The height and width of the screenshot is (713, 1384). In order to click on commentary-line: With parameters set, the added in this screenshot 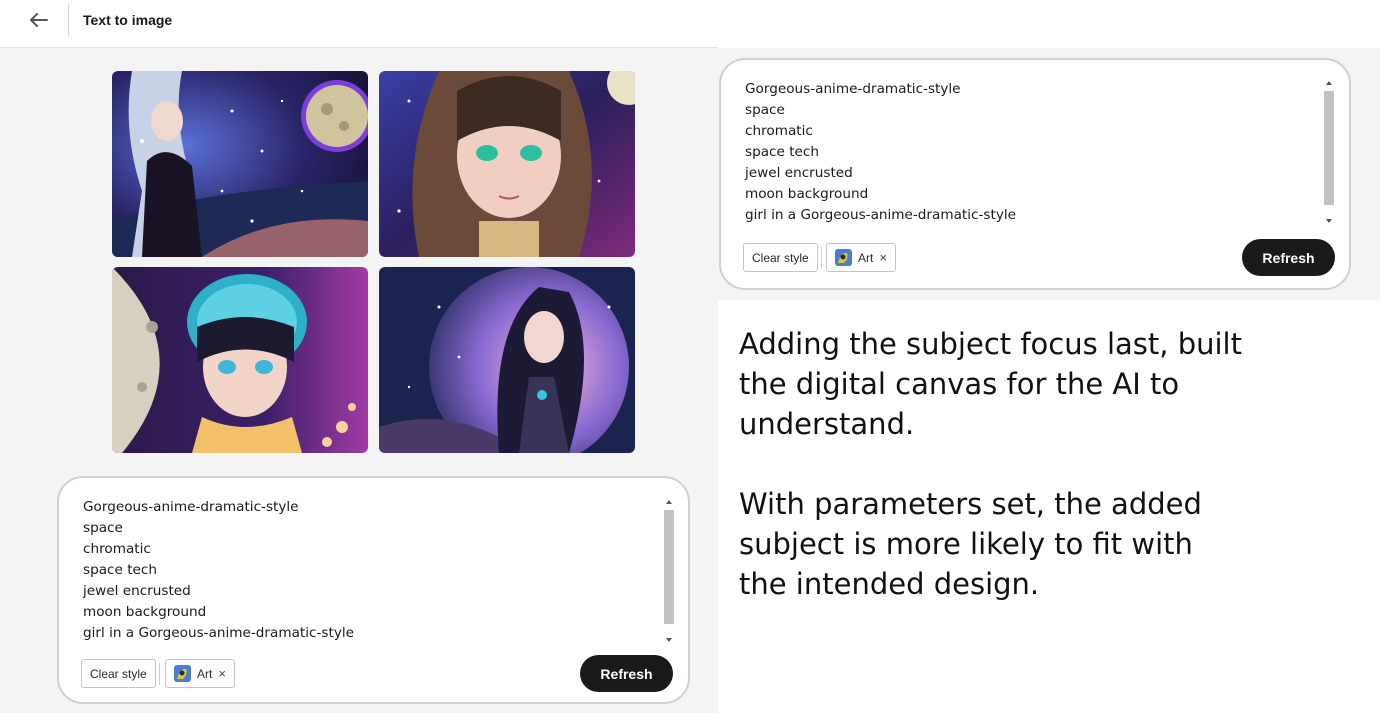, I will do `click(970, 504)`.